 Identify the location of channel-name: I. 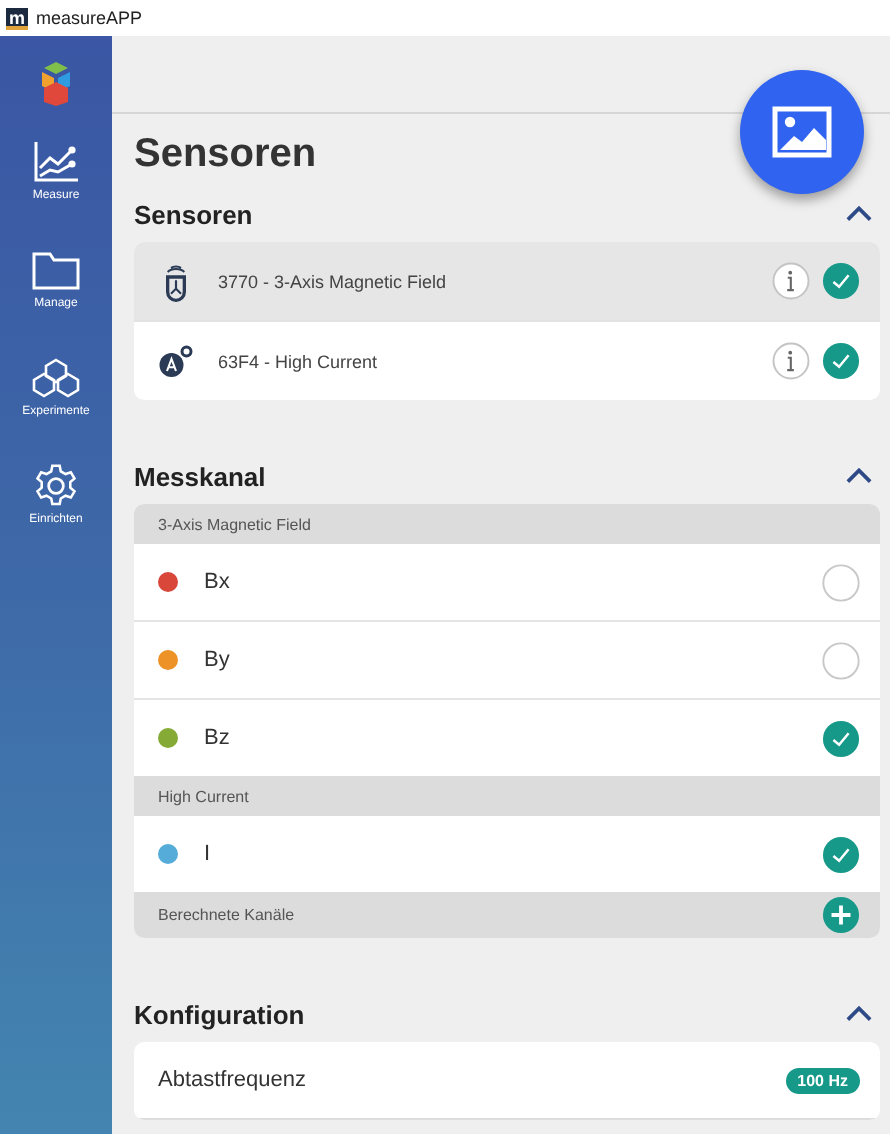
(208, 854).